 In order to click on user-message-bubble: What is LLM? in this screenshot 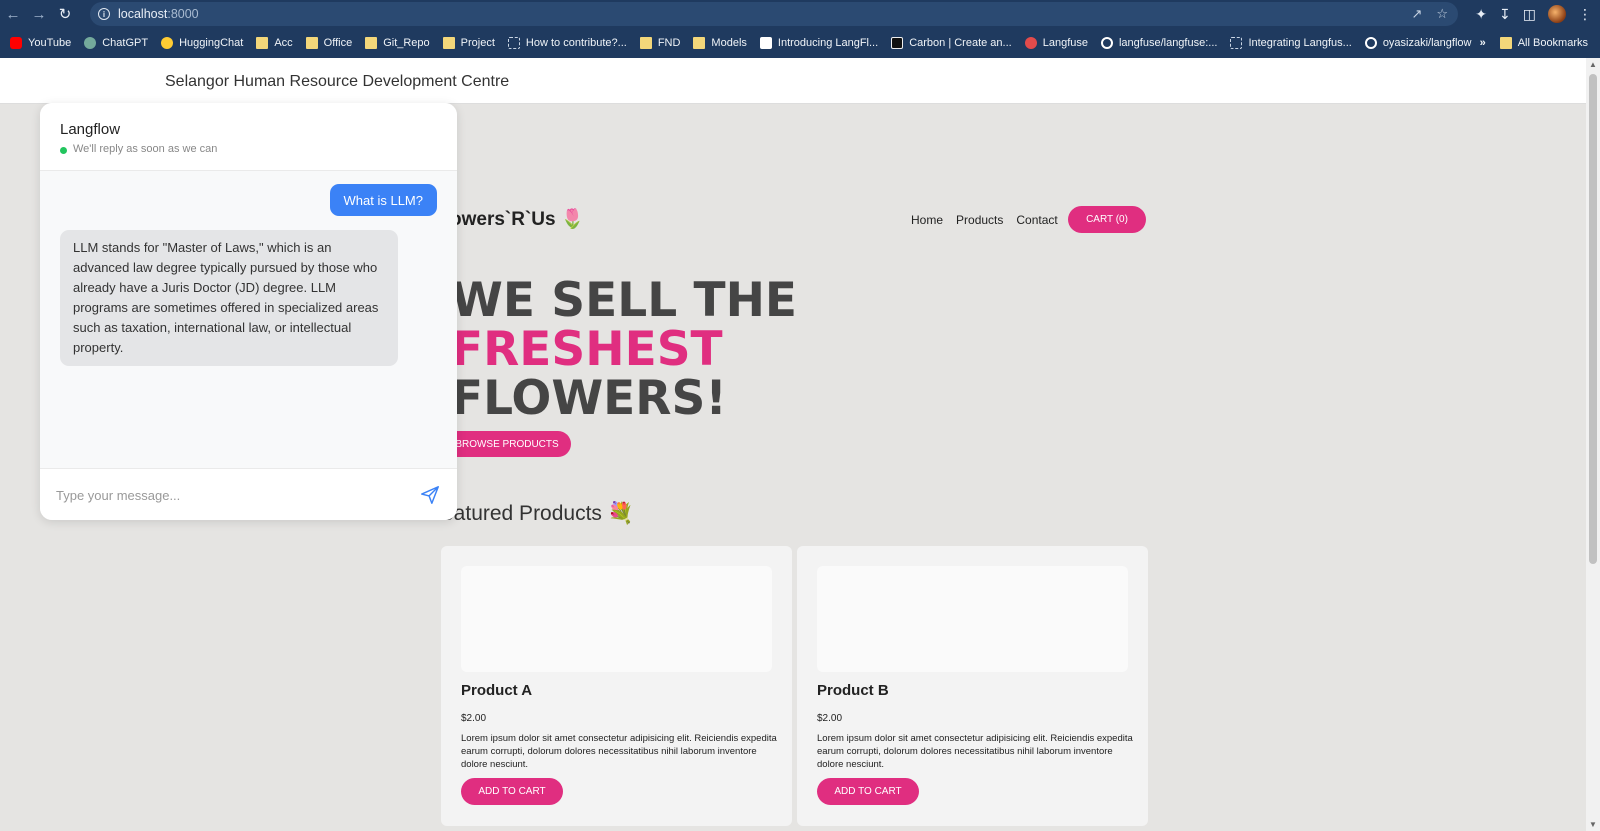, I will do `click(383, 200)`.